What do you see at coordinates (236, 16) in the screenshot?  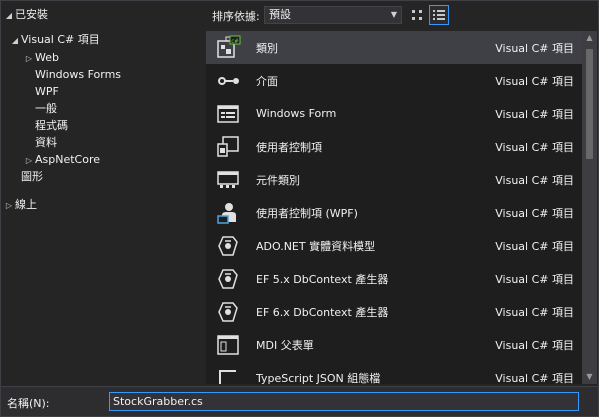 I see `sort-label: 排序依據:` at bounding box center [236, 16].